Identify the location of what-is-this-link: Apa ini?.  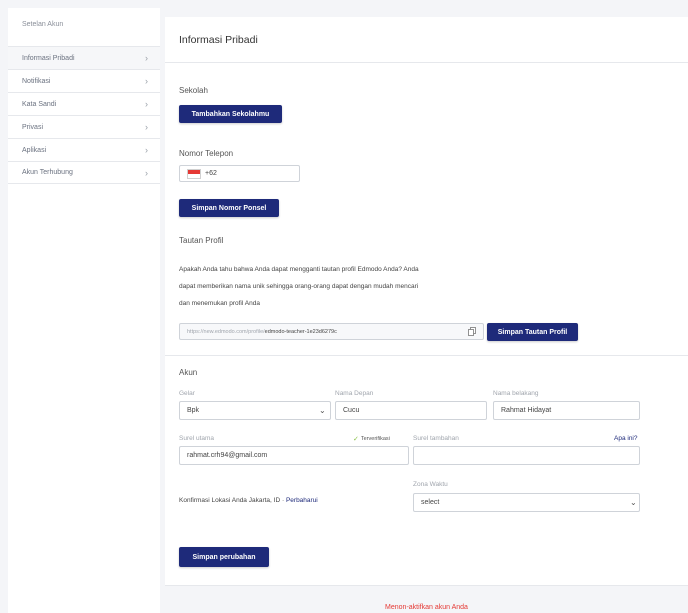
(626, 438).